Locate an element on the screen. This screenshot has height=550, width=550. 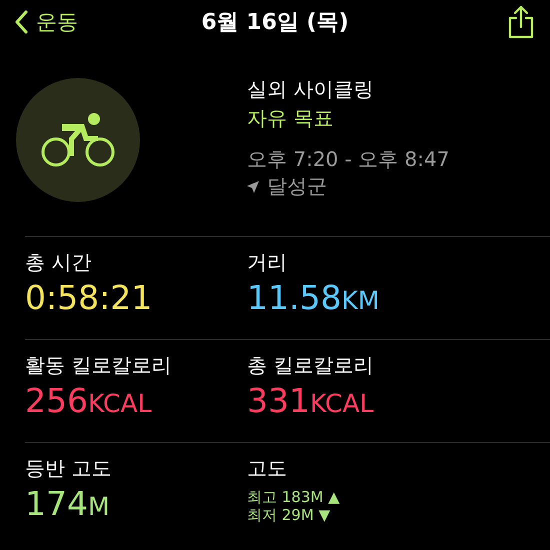
workout-goal: 자유 목표 is located at coordinates (290, 118).